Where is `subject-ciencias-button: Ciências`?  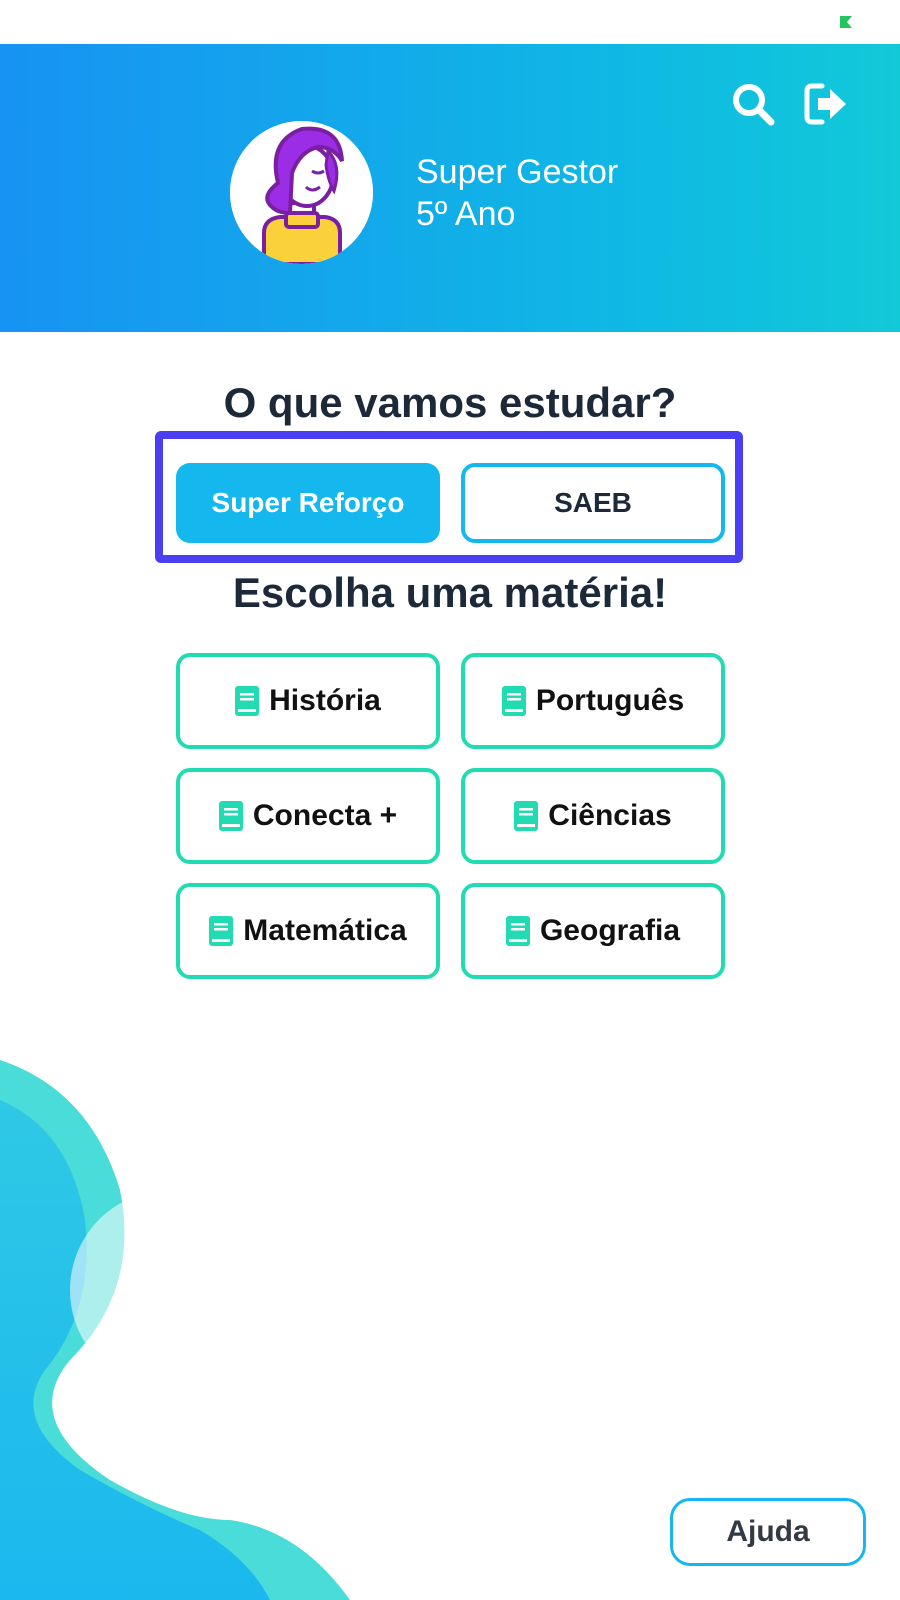
subject-ciencias-button: Ciências is located at coordinates (593, 816).